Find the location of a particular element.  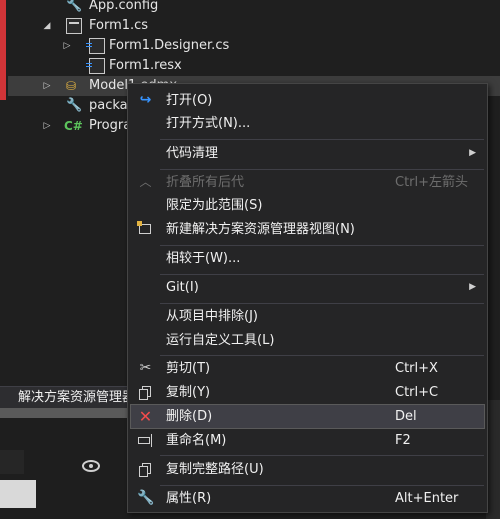

collapse-chevron-icon: ︿ is located at coordinates (145, 182).